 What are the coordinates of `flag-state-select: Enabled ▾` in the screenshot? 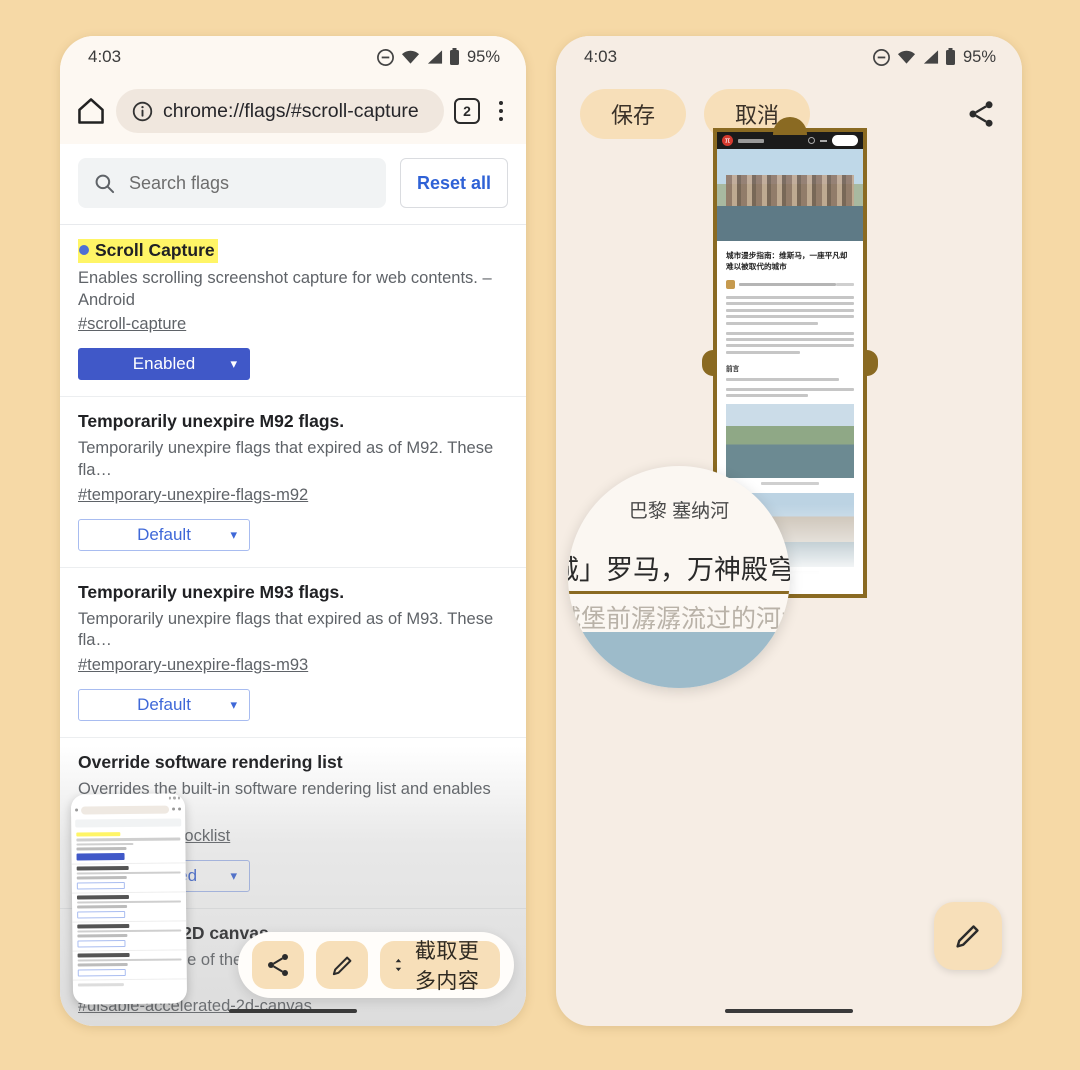 It's located at (164, 364).